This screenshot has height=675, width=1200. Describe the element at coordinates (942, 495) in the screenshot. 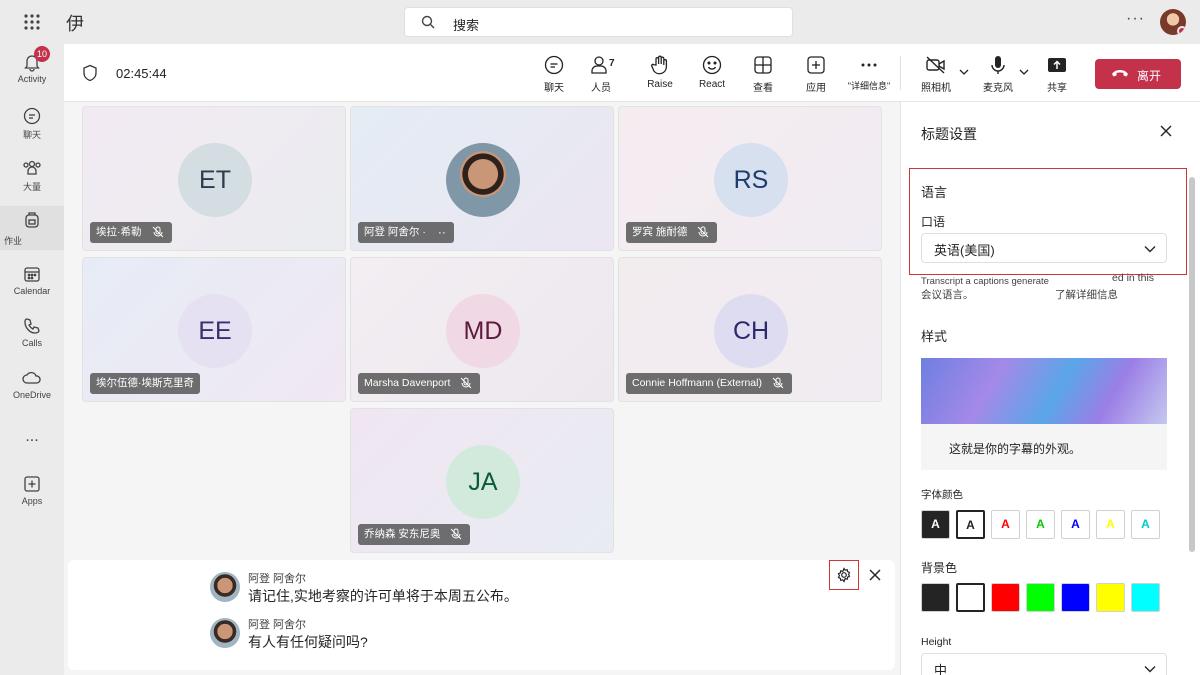

I see `font-color-label: 字体颜色` at that location.